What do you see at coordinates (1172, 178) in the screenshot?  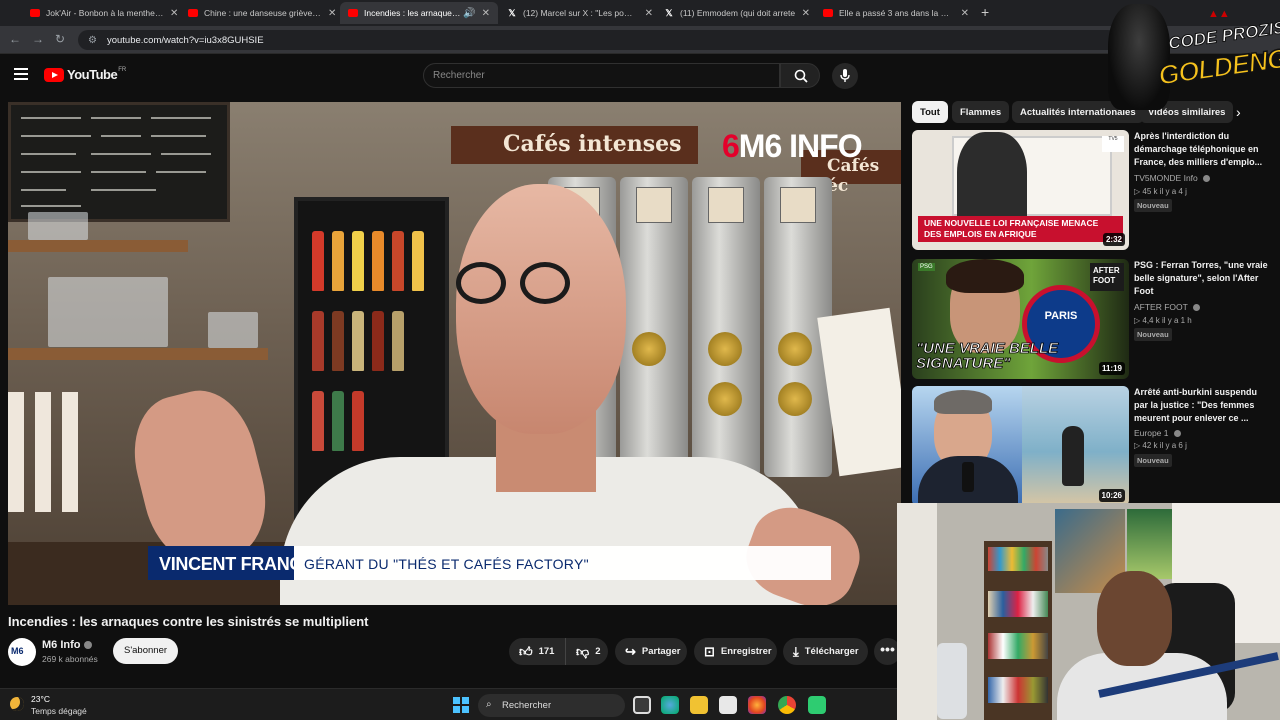 I see `channel-name: TV5MONDE Info` at bounding box center [1172, 178].